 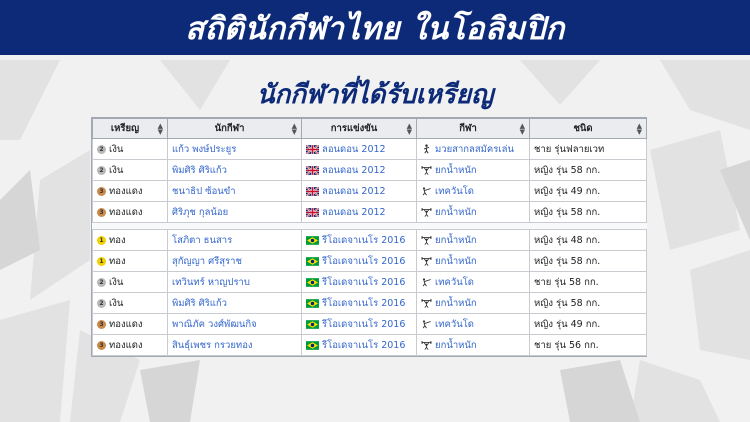 I want to click on boxing-icon, so click(x=426, y=149).